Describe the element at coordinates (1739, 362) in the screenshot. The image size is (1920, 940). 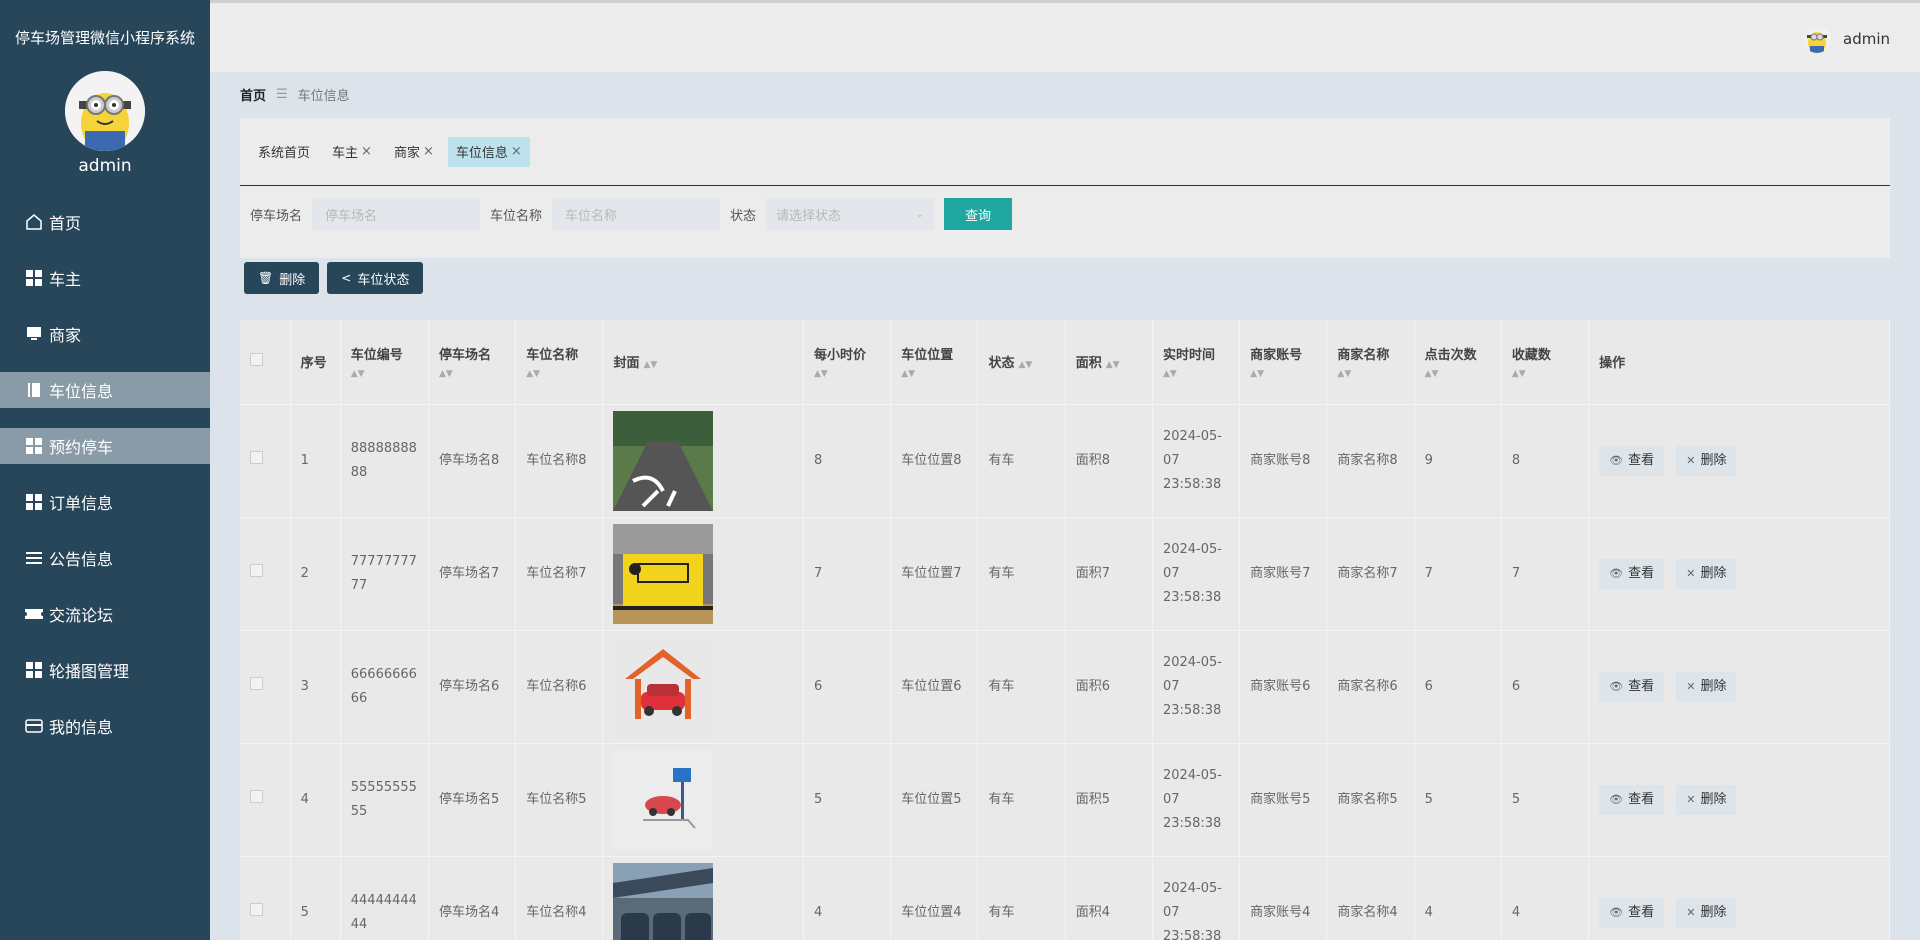
I see `col-header: 操作` at that location.